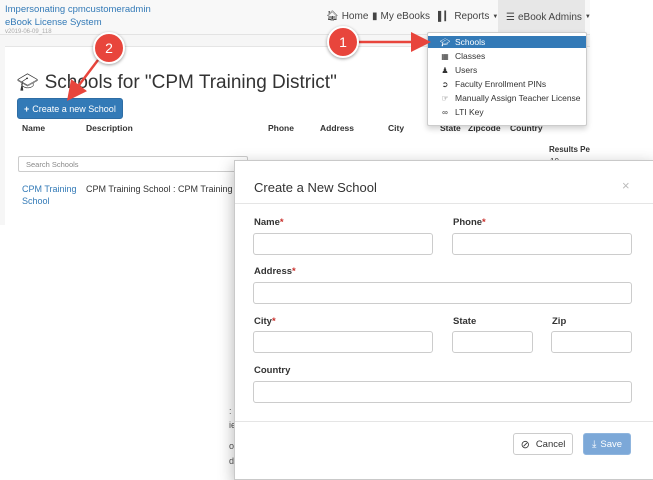 This screenshot has width=653, height=480. What do you see at coordinates (275, 271) in the screenshot?
I see `address-label: Address*` at bounding box center [275, 271].